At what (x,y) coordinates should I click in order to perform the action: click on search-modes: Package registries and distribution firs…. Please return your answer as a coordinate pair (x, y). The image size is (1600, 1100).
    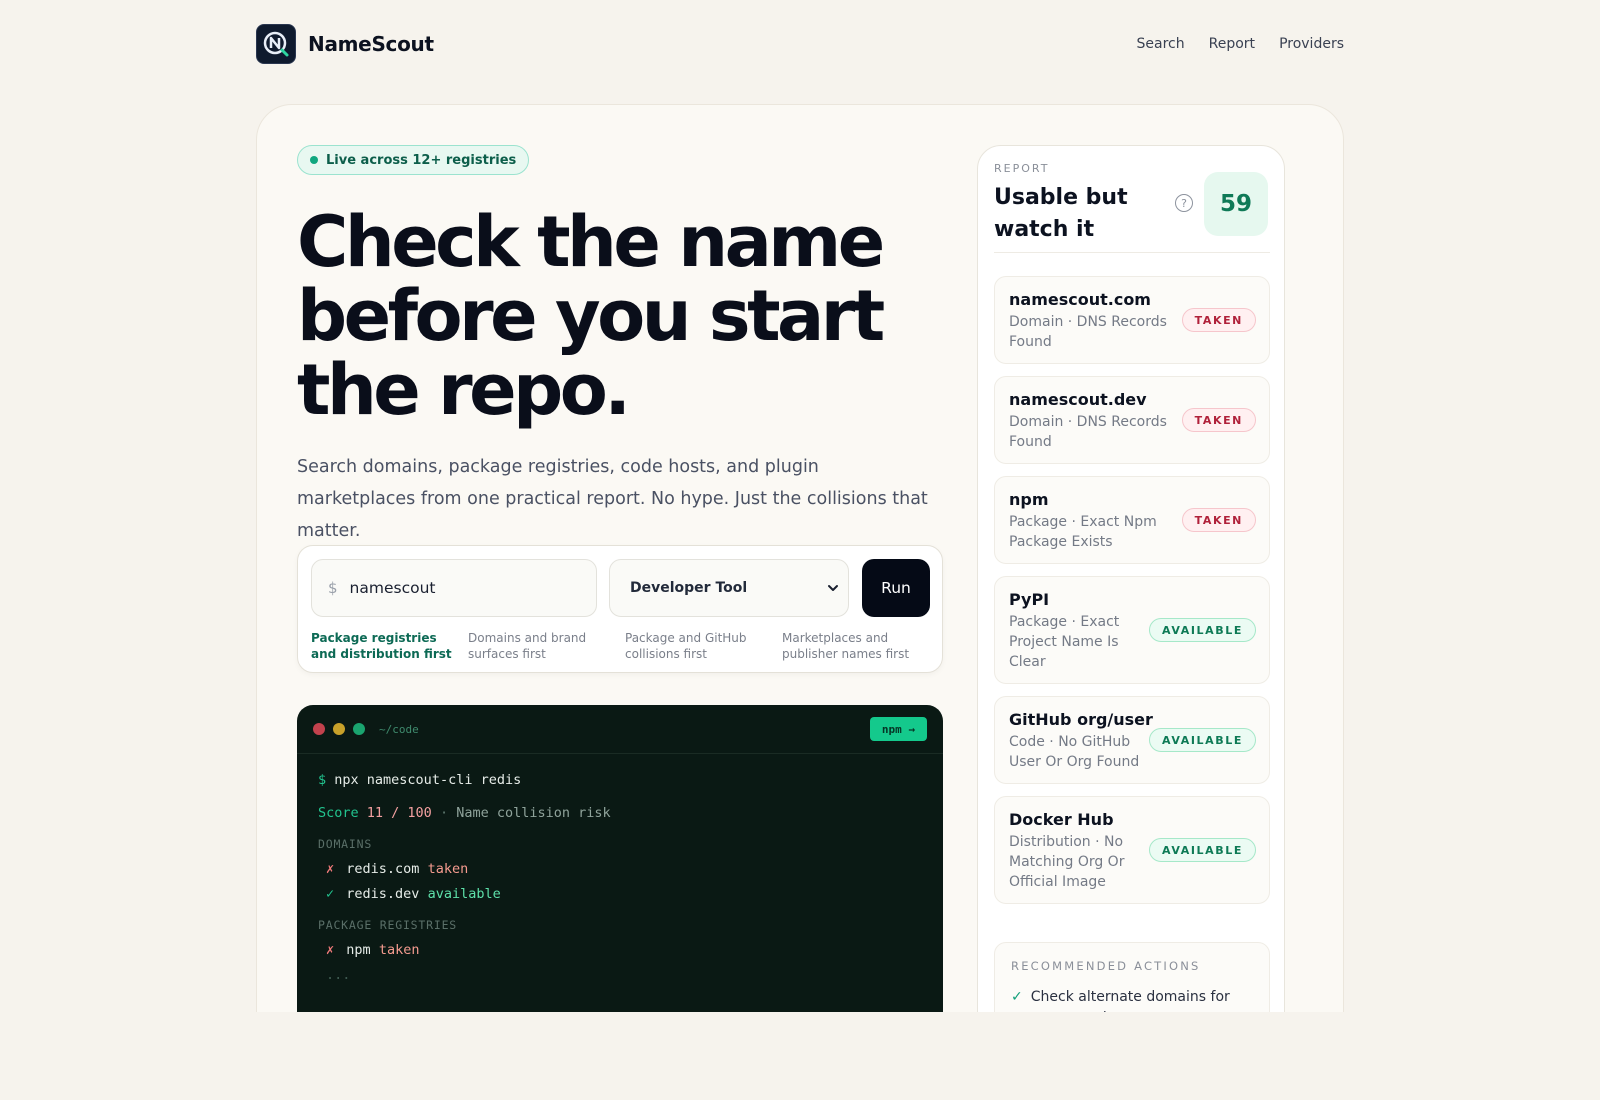
    Looking at the image, I should click on (625, 646).